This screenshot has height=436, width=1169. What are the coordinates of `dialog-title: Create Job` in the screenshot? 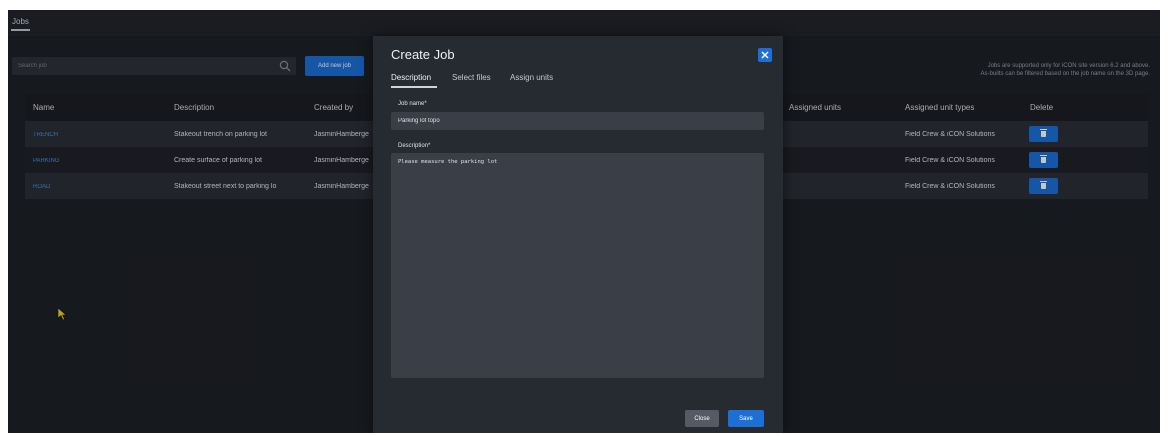 It's located at (423, 54).